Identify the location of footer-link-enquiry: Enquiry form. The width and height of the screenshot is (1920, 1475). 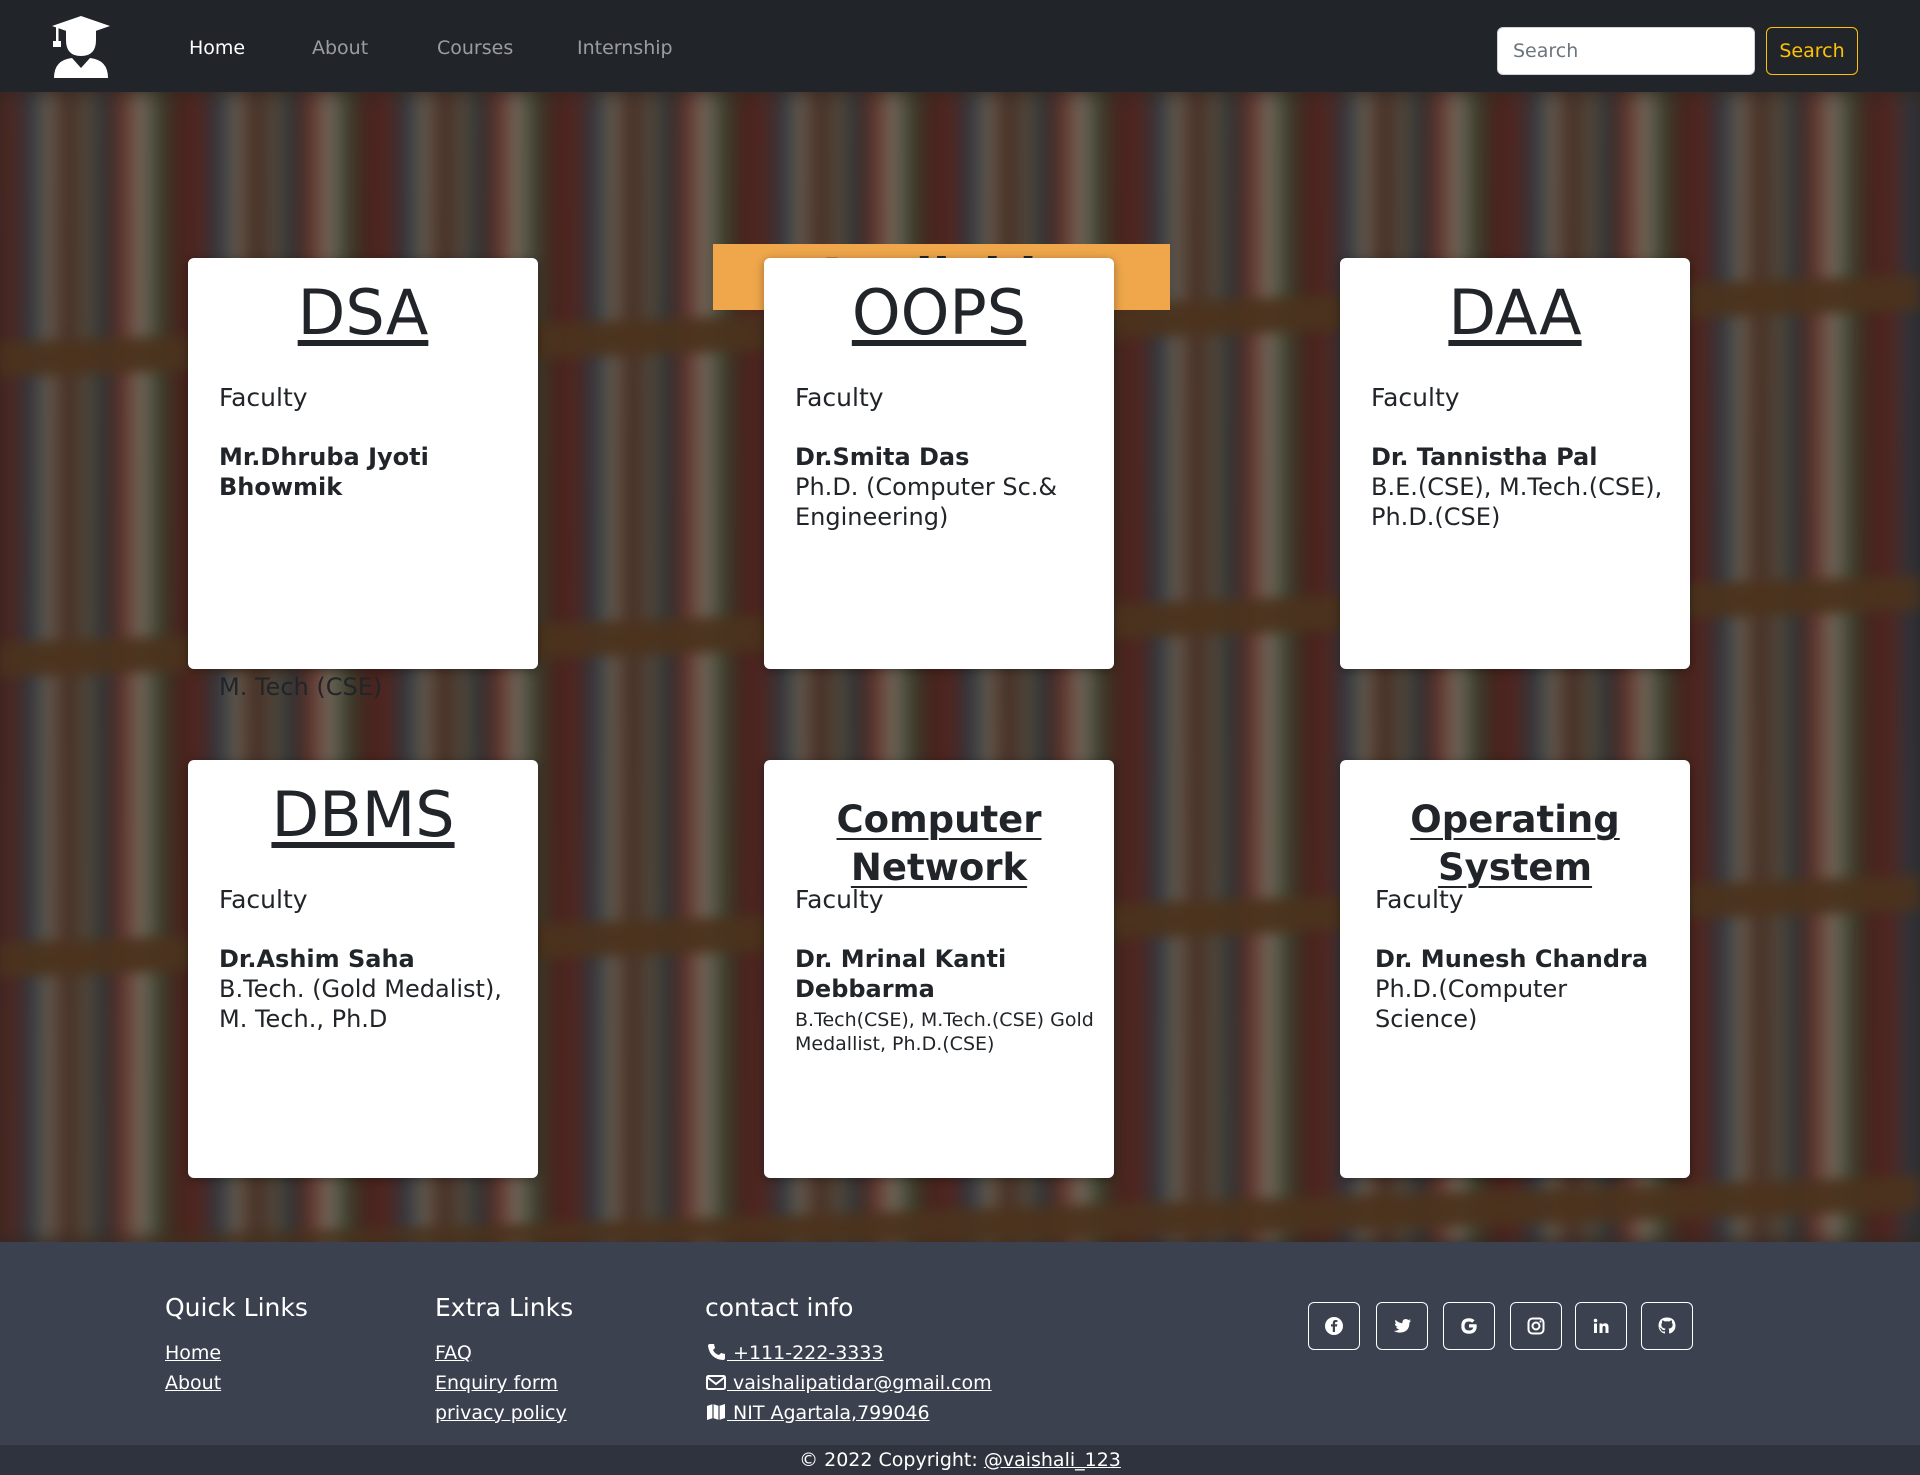
(496, 1383).